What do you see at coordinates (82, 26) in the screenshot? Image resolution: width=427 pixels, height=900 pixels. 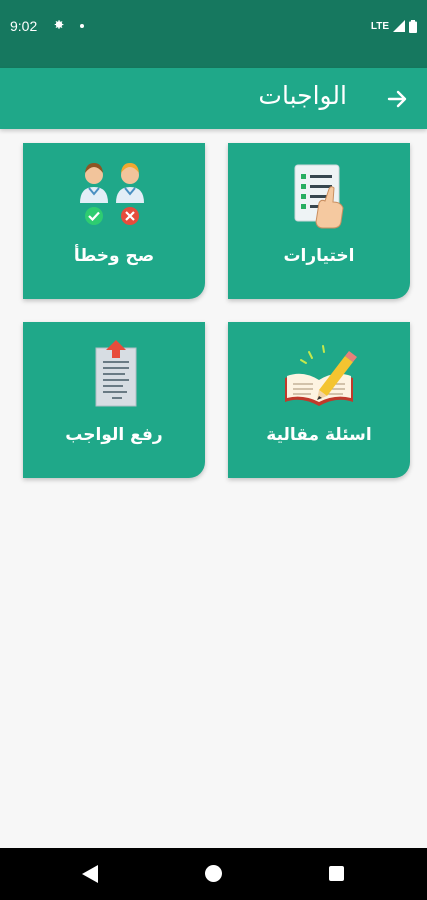 I see `notification-dot-icon` at bounding box center [82, 26].